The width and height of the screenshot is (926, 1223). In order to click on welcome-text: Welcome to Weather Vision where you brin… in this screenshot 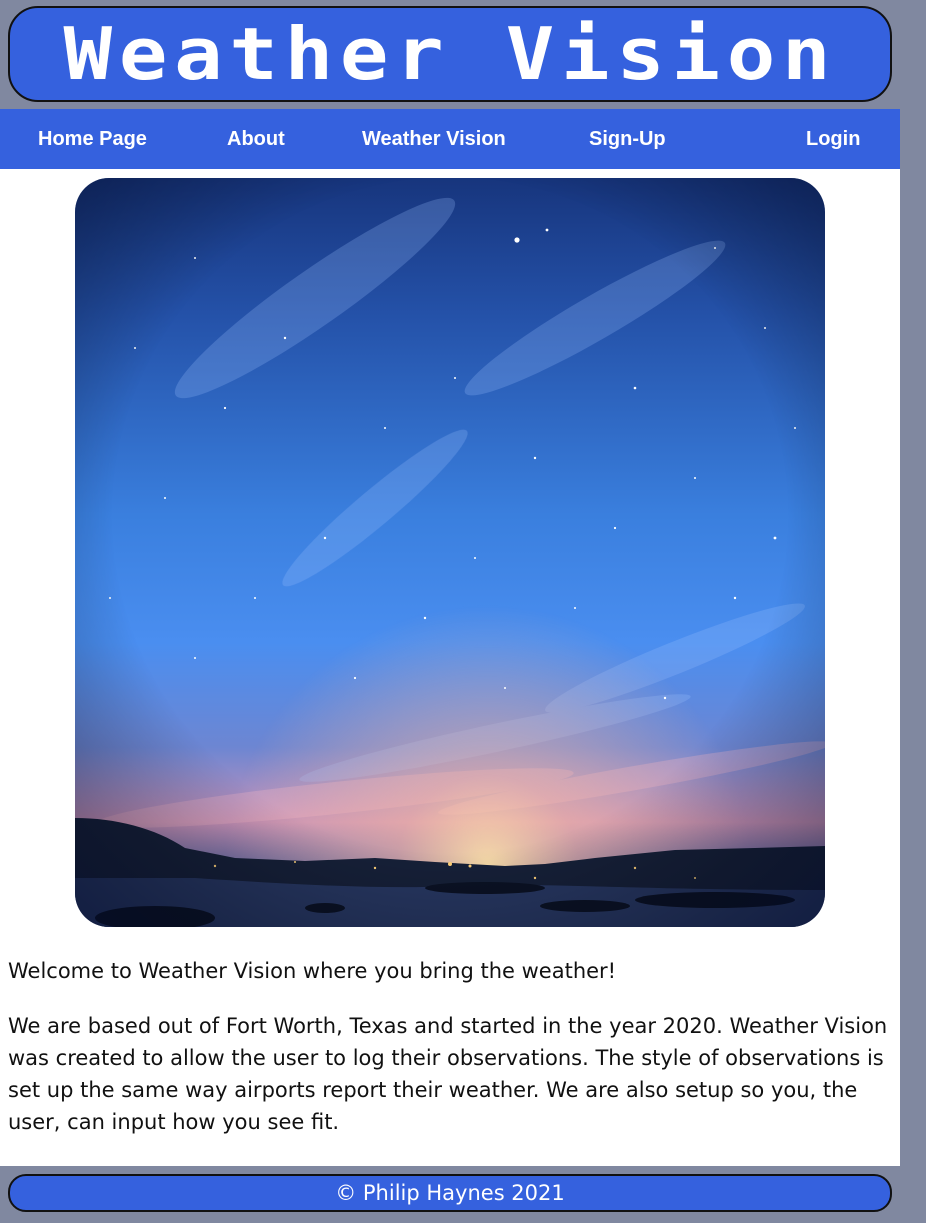, I will do `click(312, 971)`.